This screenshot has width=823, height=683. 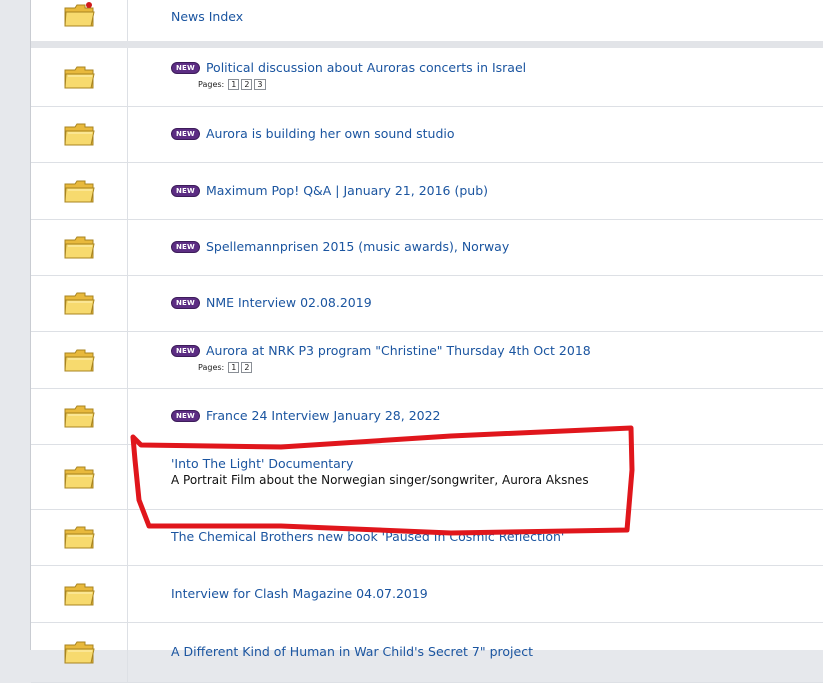 I want to click on topic-row: Interview for Clash Magazine 04.07.2019, so click(x=427, y=594).